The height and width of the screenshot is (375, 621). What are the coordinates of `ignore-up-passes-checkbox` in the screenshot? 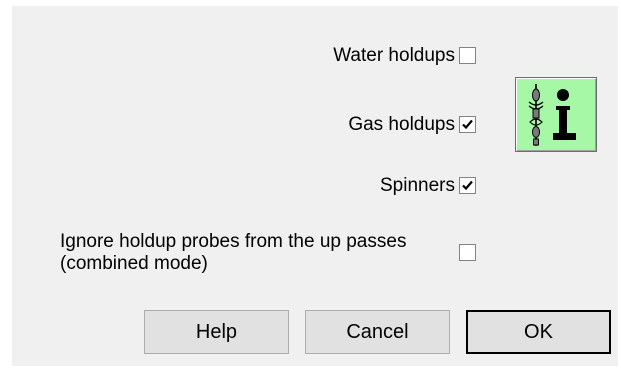 It's located at (467, 252).